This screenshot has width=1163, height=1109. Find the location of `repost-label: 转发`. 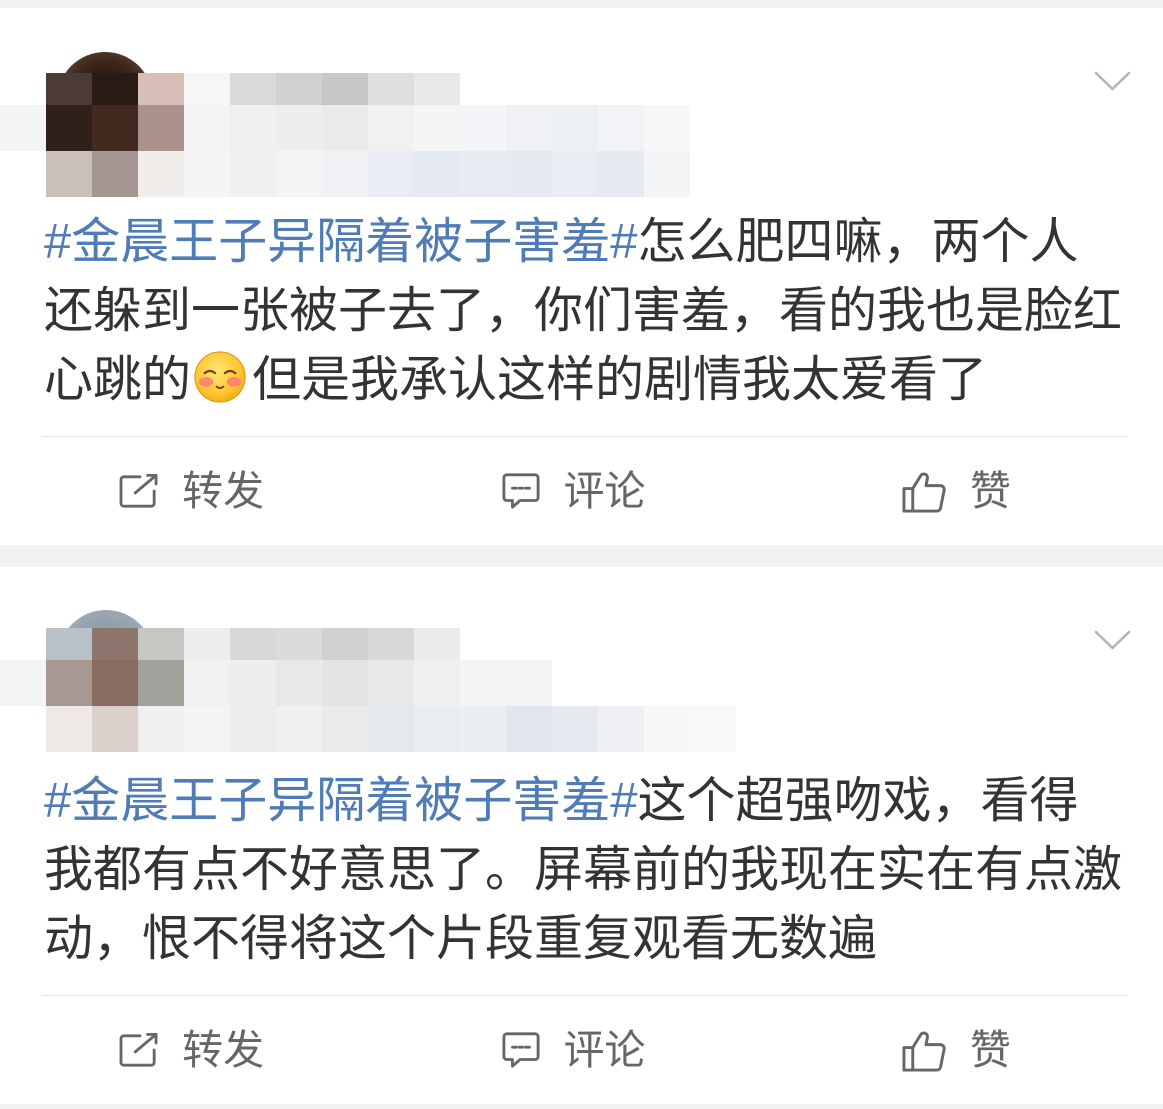

repost-label: 转发 is located at coordinates (223, 1050).